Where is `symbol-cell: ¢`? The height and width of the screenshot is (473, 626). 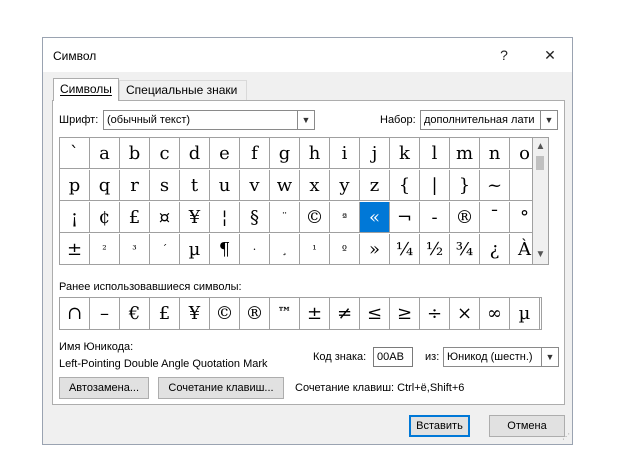
symbol-cell: ¢ is located at coordinates (105, 217).